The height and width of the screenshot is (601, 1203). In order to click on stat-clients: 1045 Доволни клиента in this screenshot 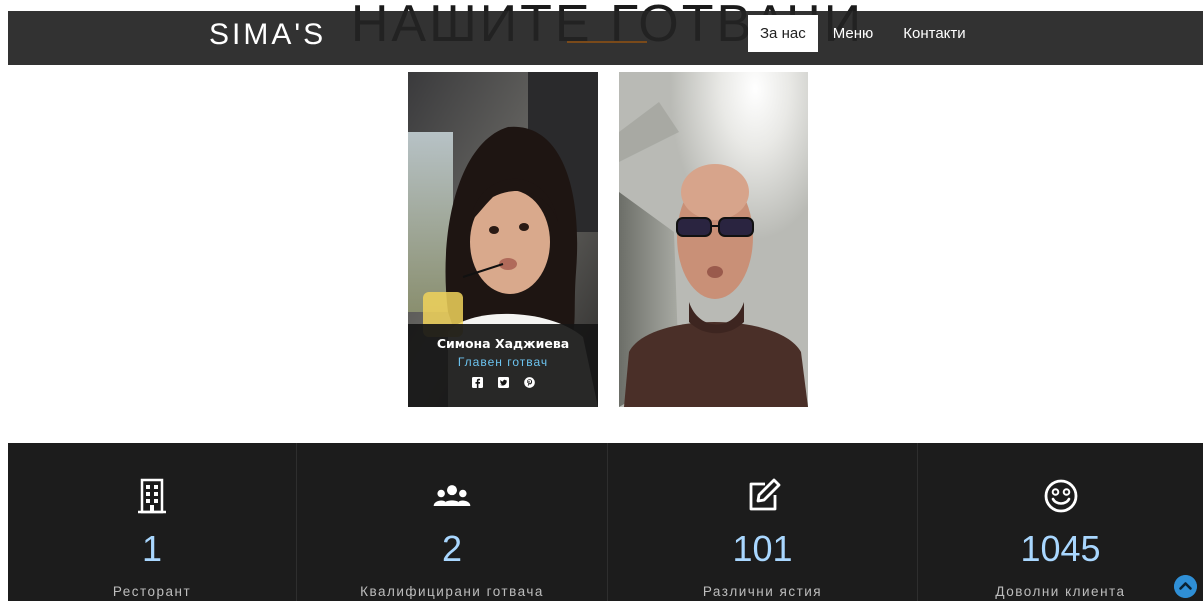, I will do `click(1060, 522)`.